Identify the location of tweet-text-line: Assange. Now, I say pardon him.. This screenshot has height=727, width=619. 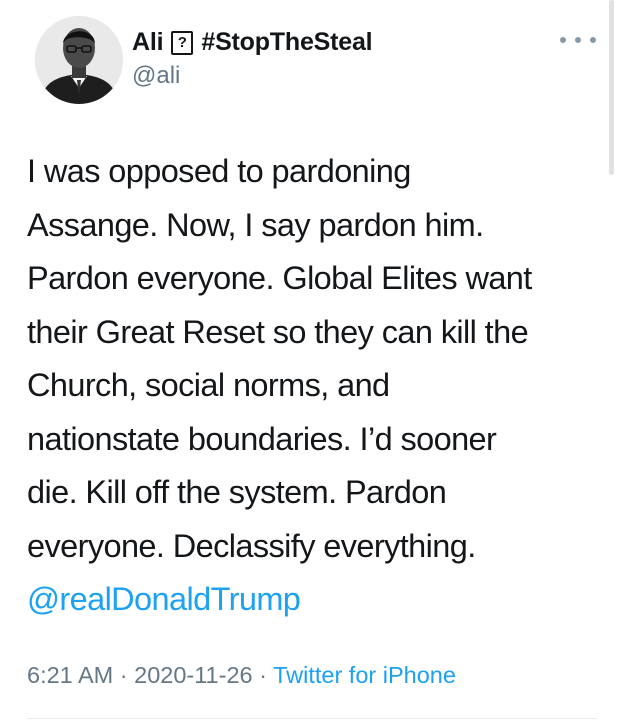
(255, 224).